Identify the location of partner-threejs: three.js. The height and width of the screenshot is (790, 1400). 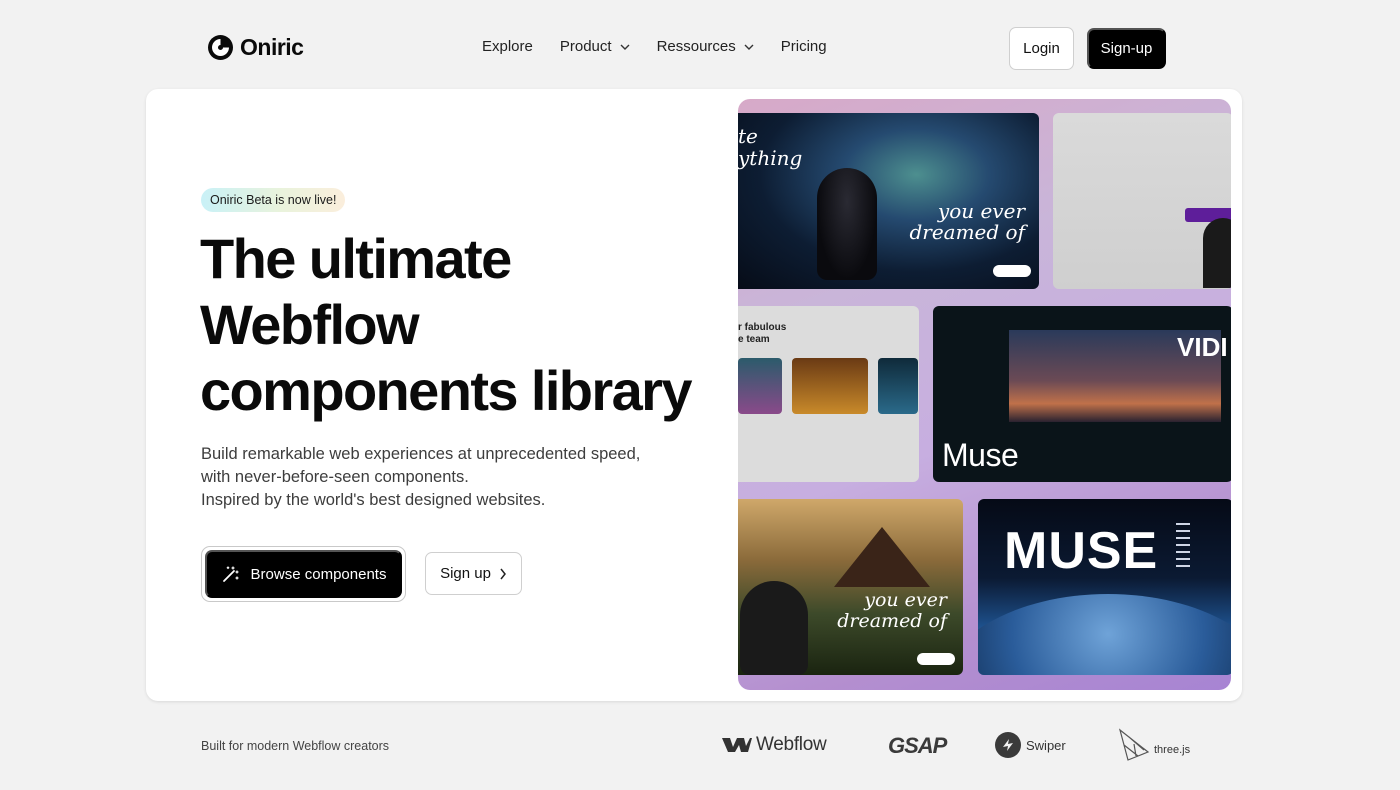
(1154, 745).